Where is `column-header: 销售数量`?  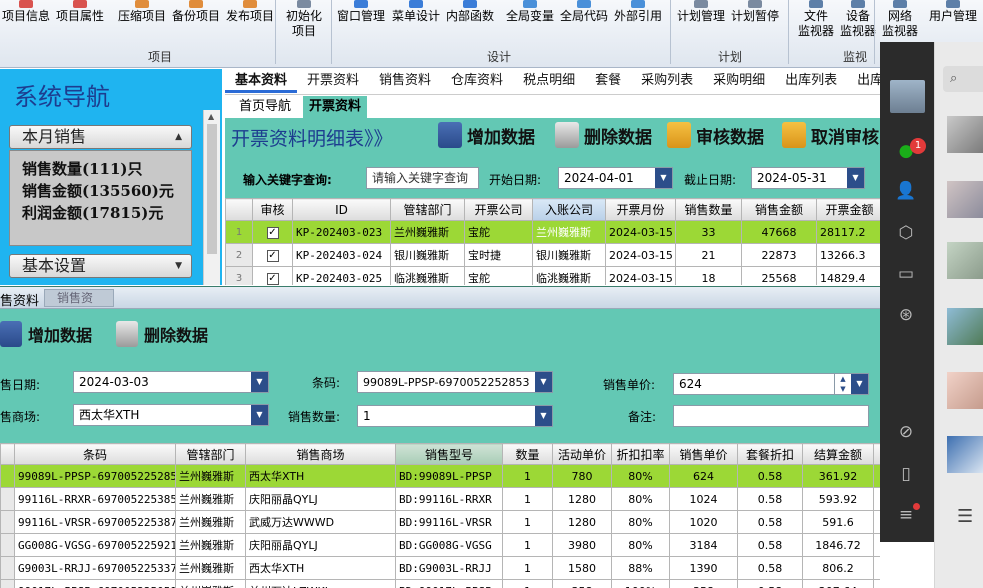
column-header: 销售数量 is located at coordinates (708, 209).